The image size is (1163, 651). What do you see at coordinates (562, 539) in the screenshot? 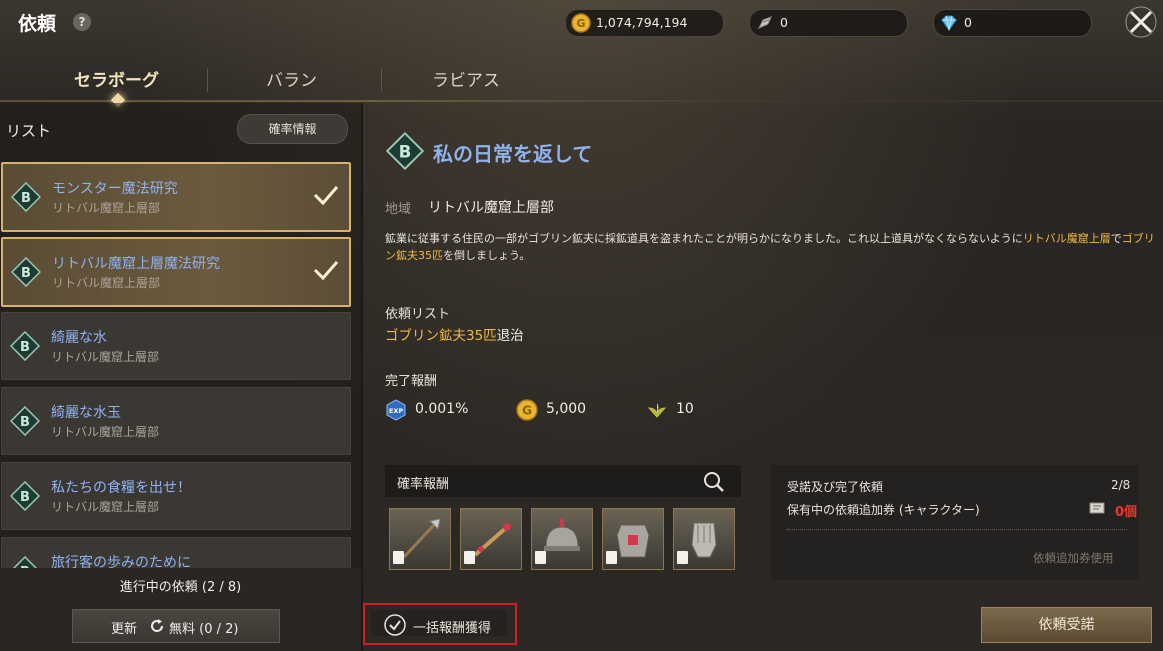
I see `helmet-icon` at bounding box center [562, 539].